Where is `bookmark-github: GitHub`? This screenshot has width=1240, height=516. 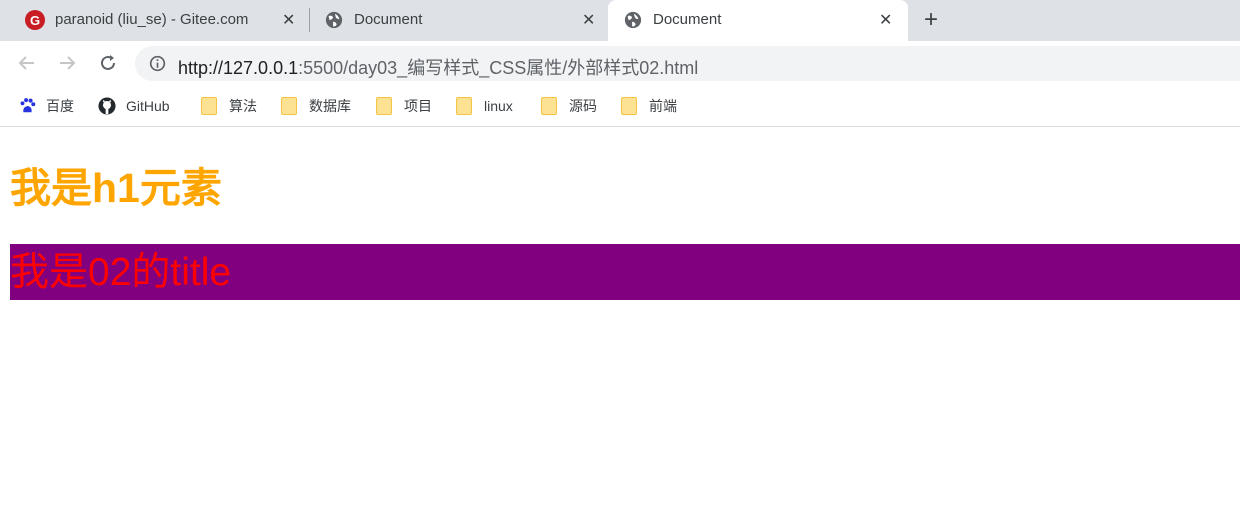 bookmark-github: GitHub is located at coordinates (134, 106).